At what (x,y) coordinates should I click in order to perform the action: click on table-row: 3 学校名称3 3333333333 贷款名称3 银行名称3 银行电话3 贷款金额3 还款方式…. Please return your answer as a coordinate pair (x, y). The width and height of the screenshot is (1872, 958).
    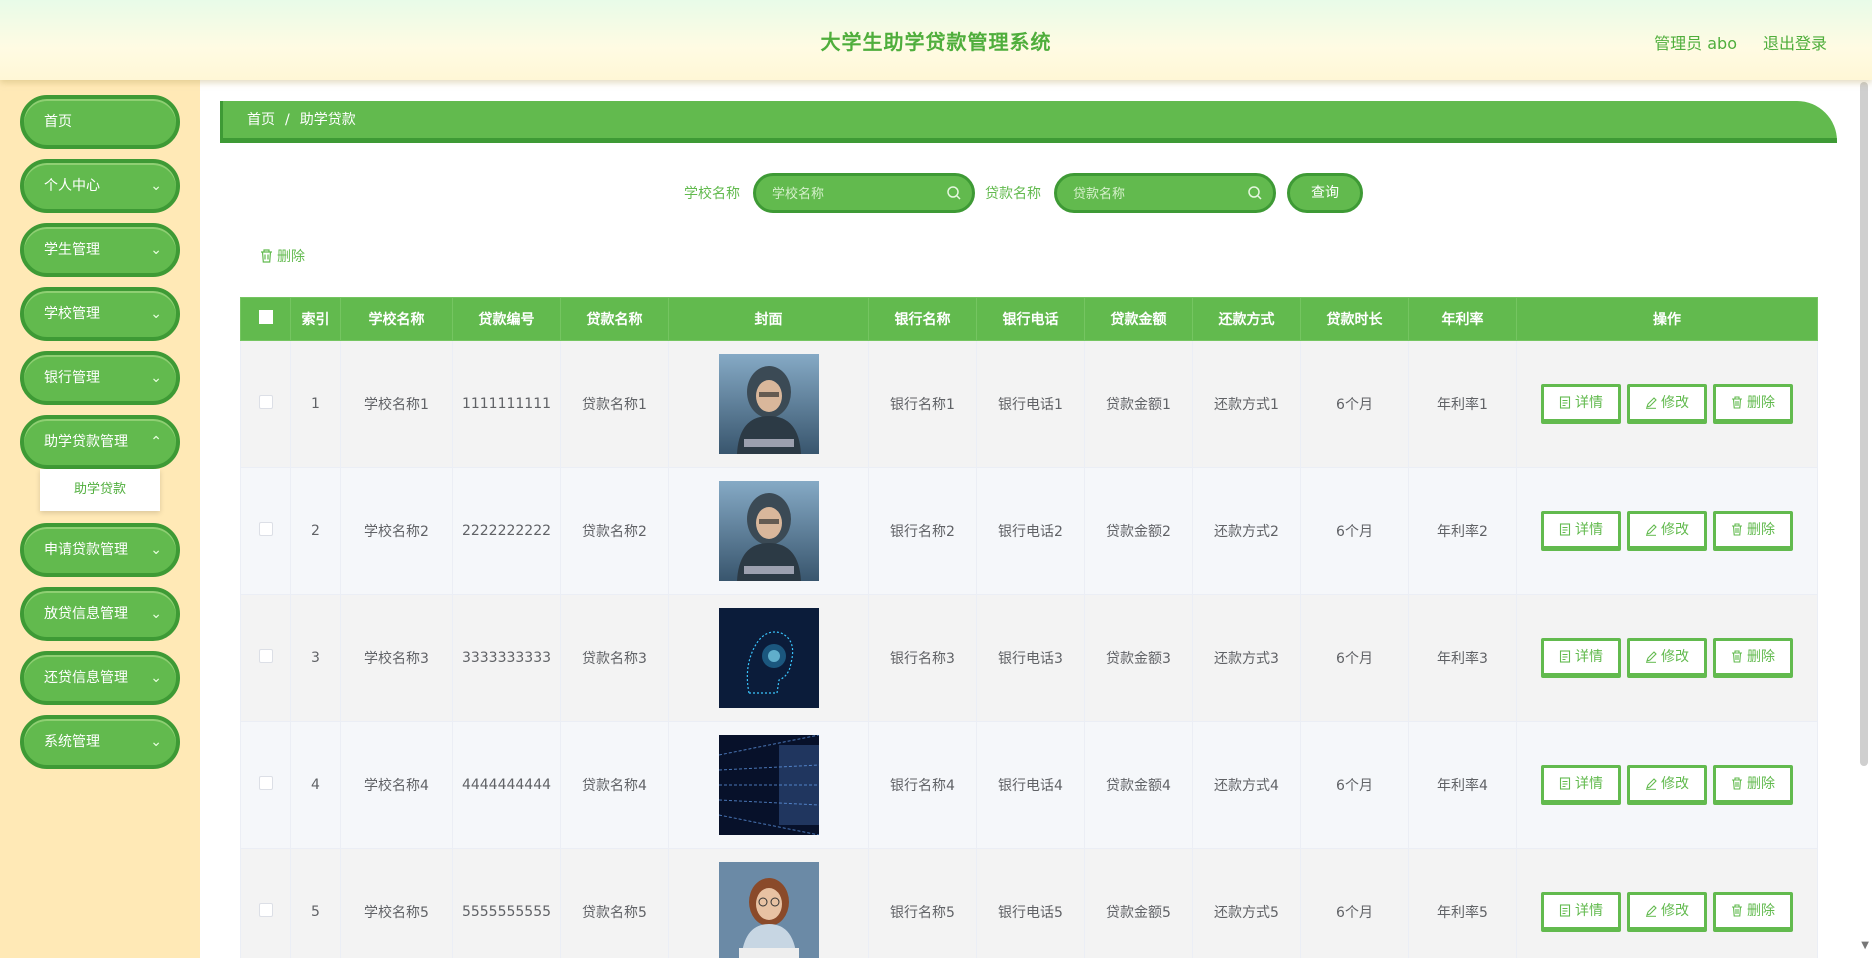
    Looking at the image, I should click on (1029, 658).